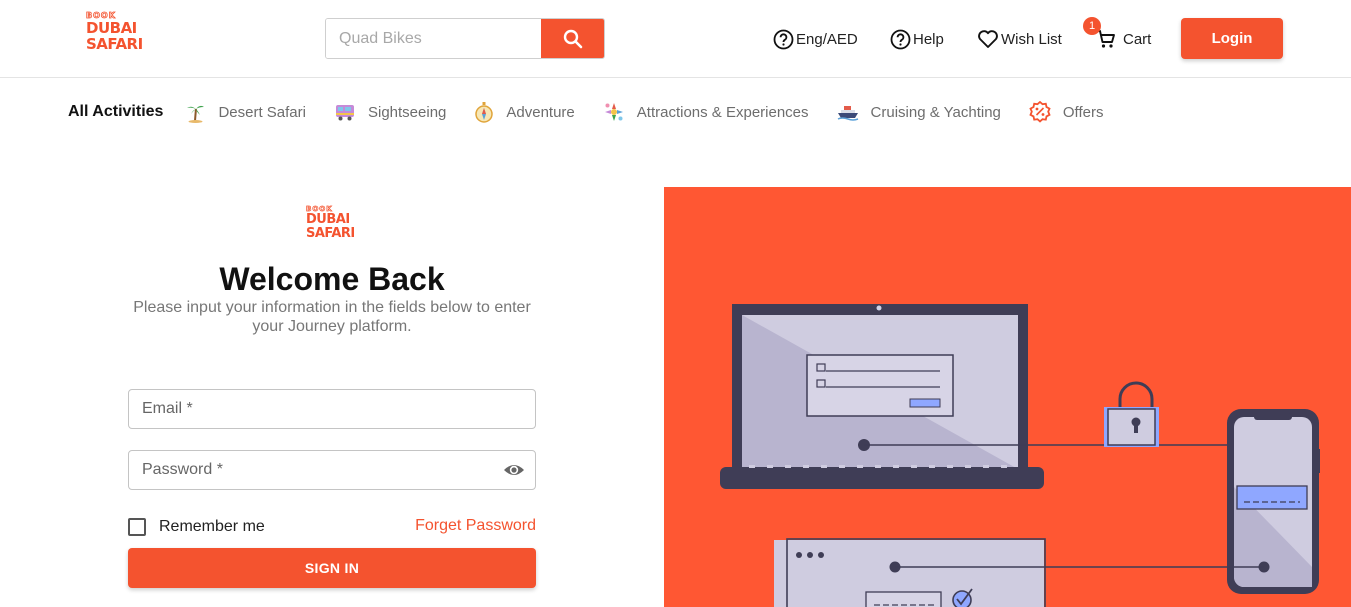 This screenshot has height=607, width=1351. I want to click on category-desert-safari: Desert Safari, so click(245, 112).